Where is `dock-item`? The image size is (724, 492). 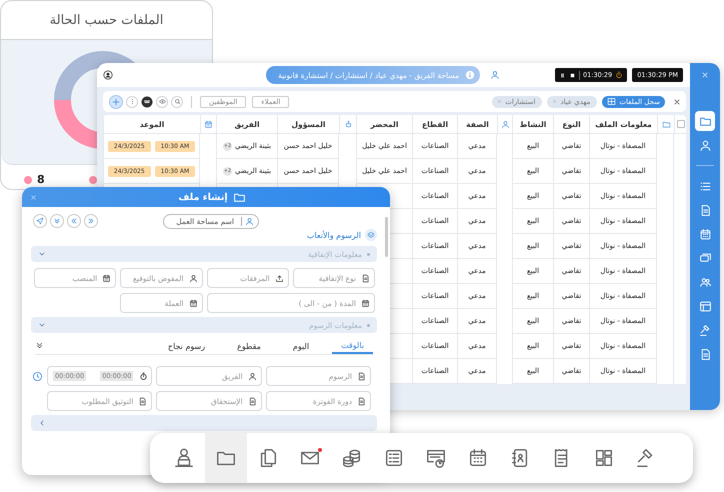 dock-item is located at coordinates (226, 458).